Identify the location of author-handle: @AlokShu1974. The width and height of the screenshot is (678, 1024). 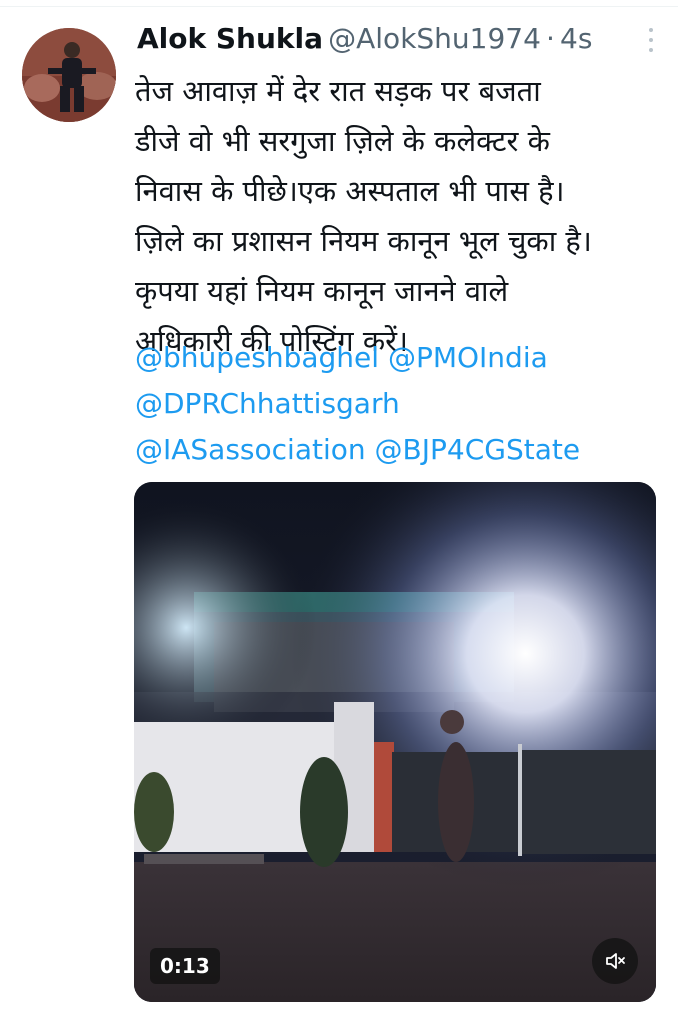
(434, 38).